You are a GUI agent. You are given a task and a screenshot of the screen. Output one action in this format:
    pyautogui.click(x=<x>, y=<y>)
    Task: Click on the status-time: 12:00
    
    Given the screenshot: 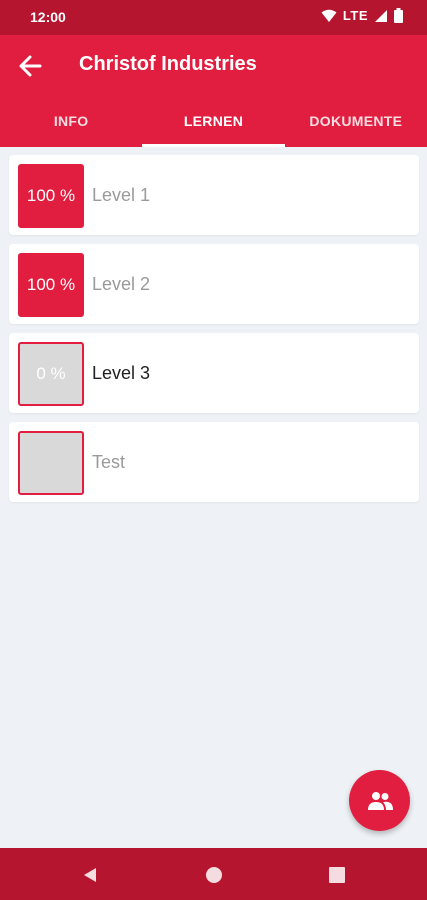 What is the action you would take?
    pyautogui.click(x=48, y=17)
    